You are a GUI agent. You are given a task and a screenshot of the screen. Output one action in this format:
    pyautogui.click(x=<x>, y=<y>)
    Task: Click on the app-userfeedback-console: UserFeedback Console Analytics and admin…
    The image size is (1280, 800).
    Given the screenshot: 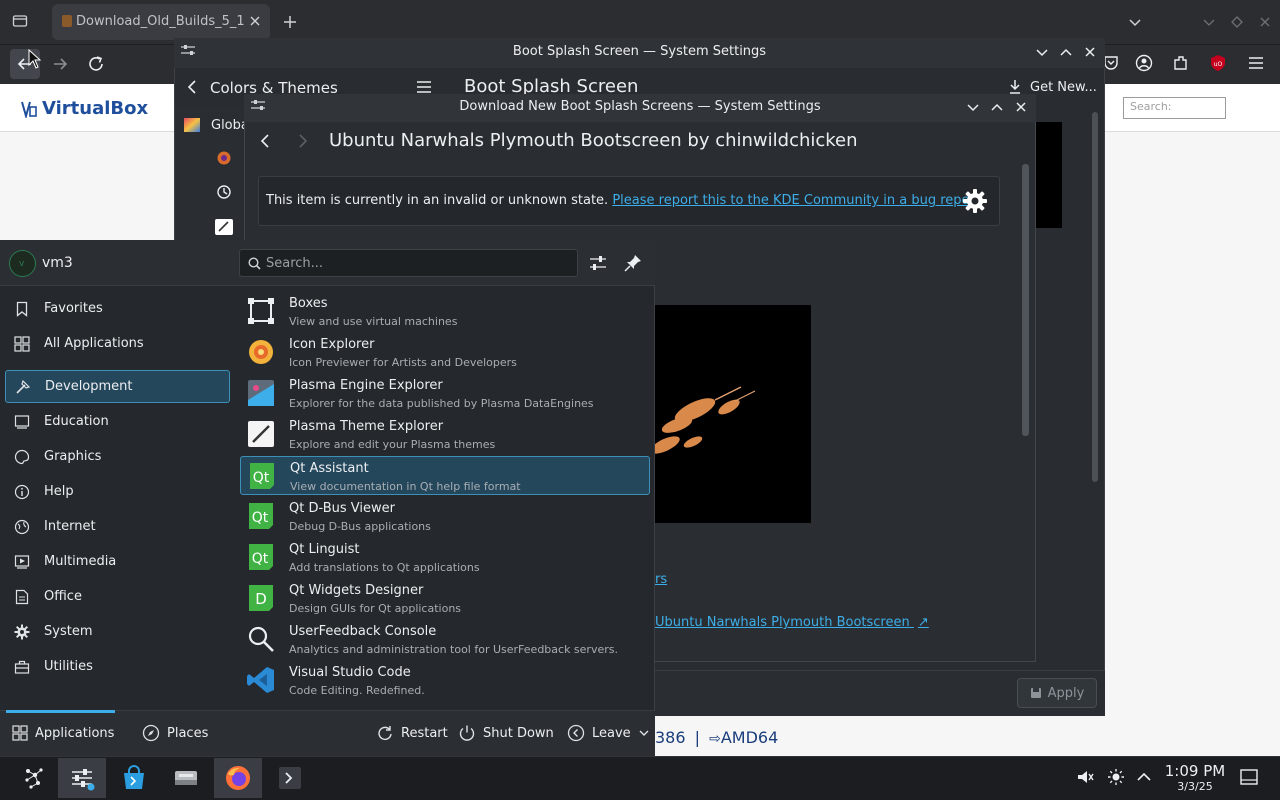 What is the action you would take?
    pyautogui.click(x=445, y=639)
    